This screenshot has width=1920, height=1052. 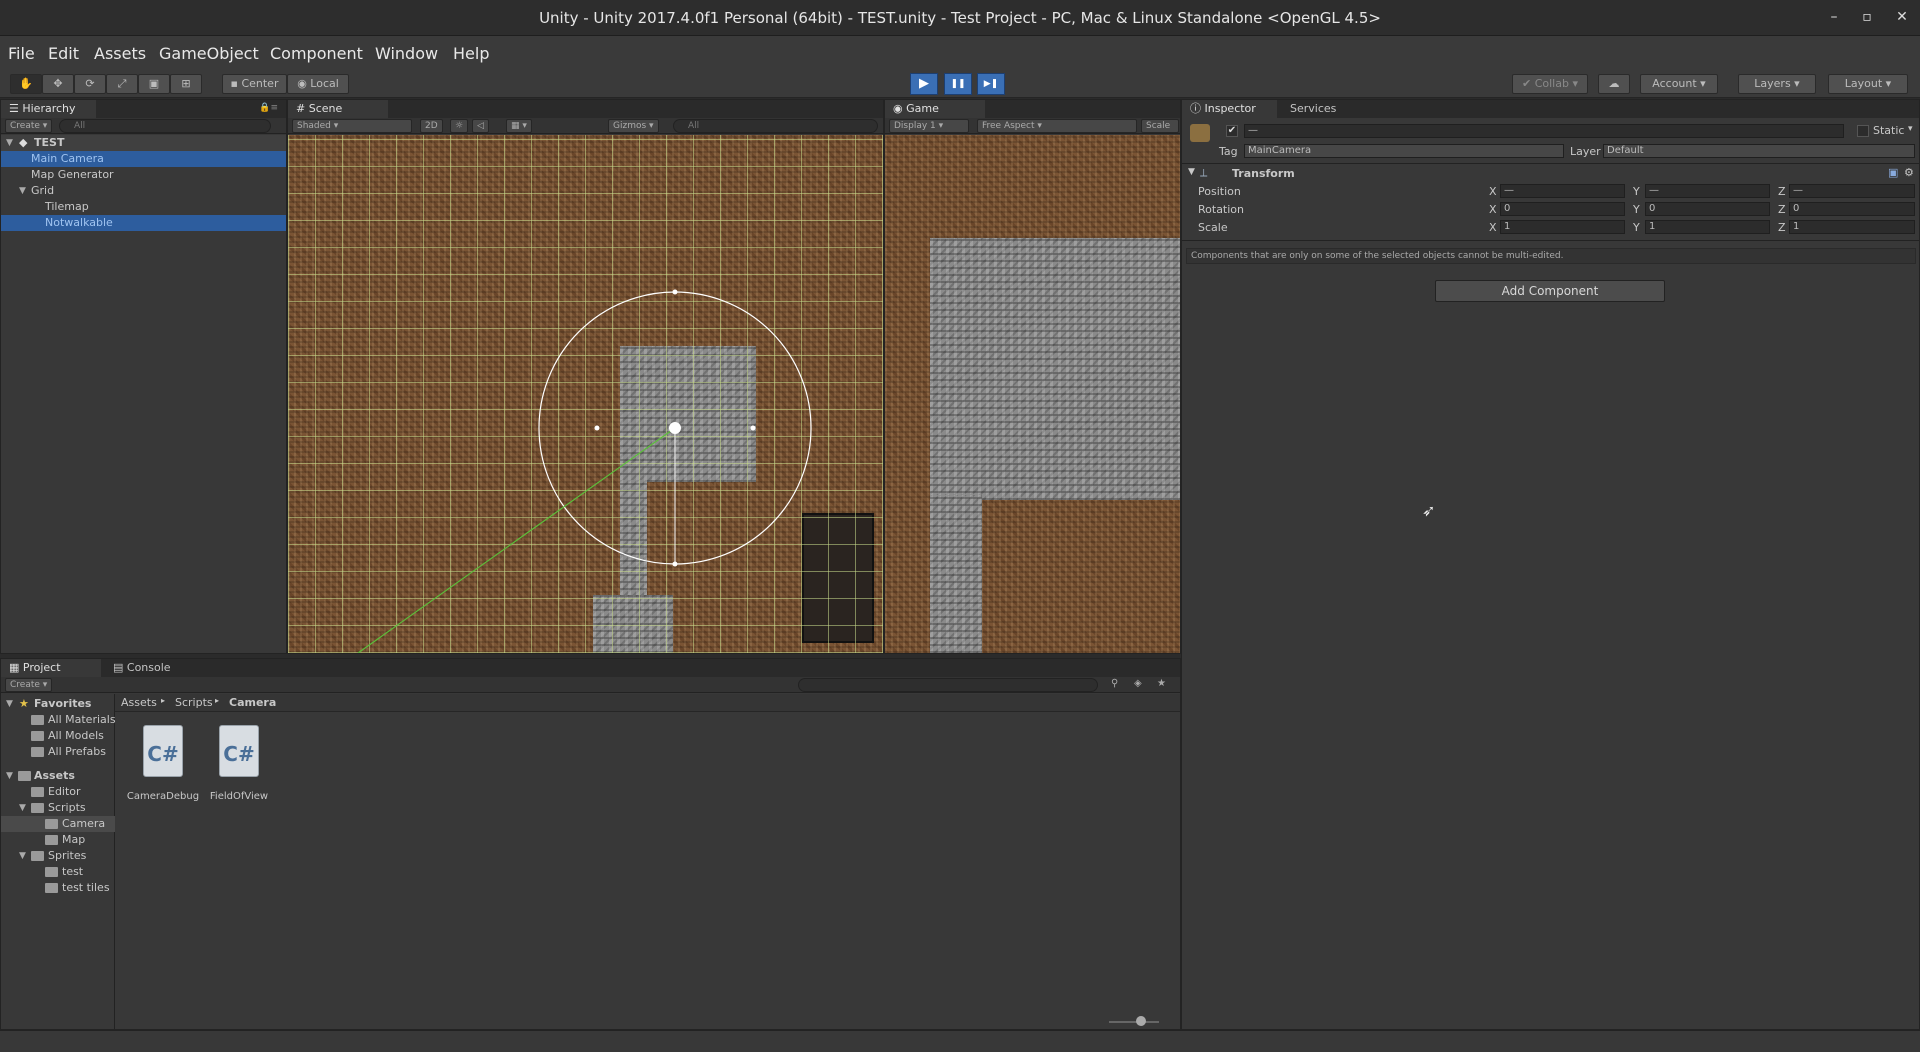 What do you see at coordinates (431, 126) in the screenshot?
I see `mode-2d-toggle: 2D` at bounding box center [431, 126].